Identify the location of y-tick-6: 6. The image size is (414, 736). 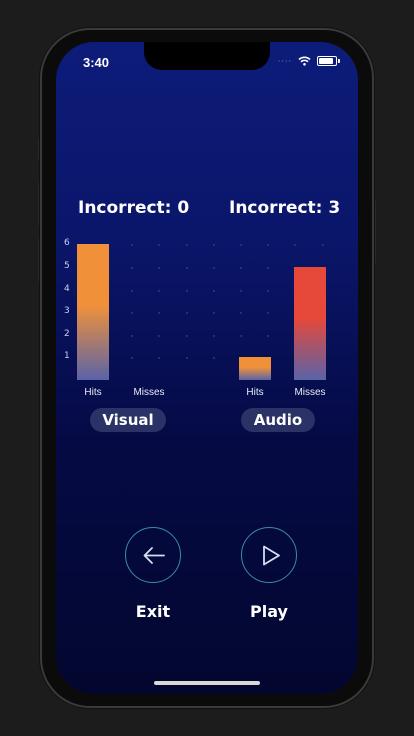
(67, 243).